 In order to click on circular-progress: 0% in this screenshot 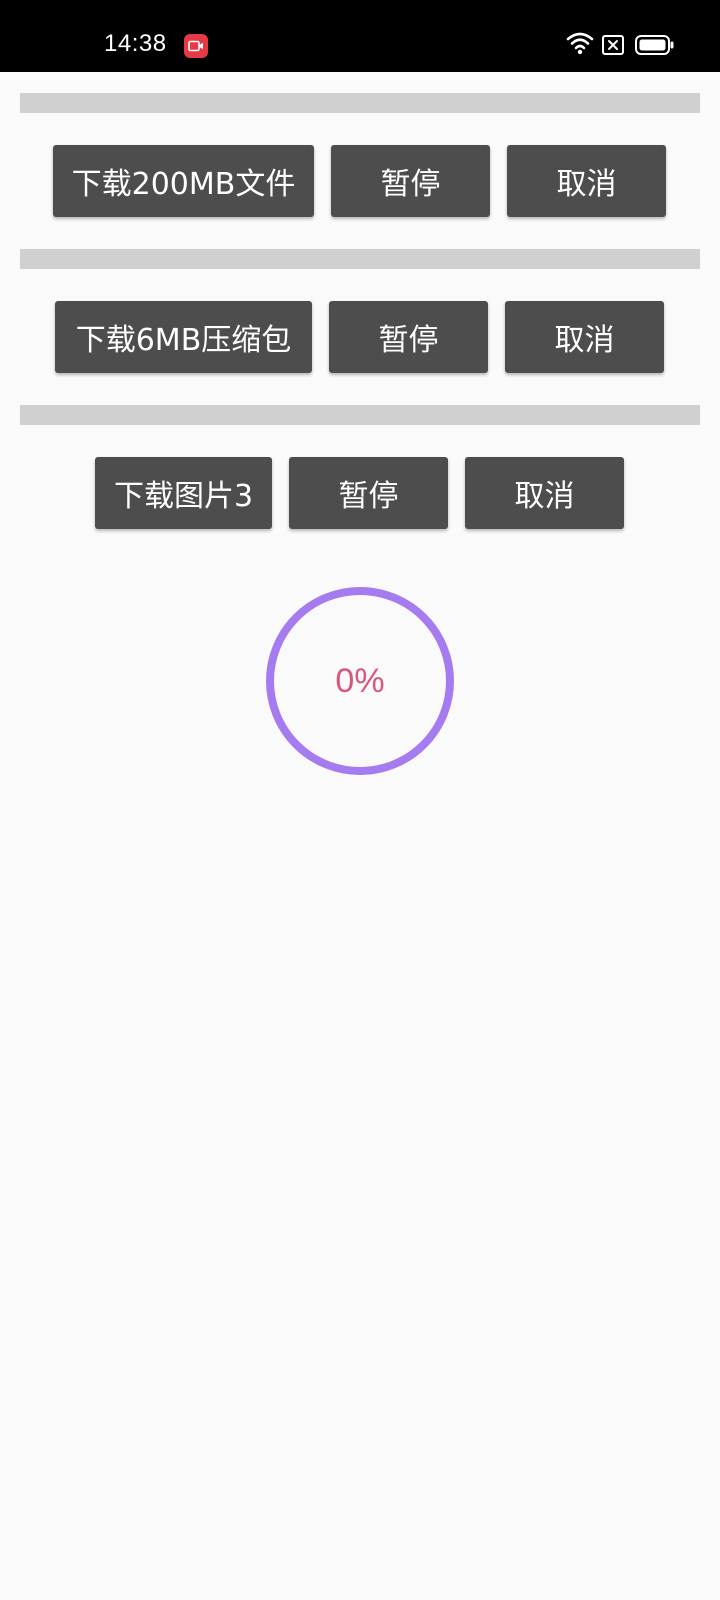, I will do `click(360, 681)`.